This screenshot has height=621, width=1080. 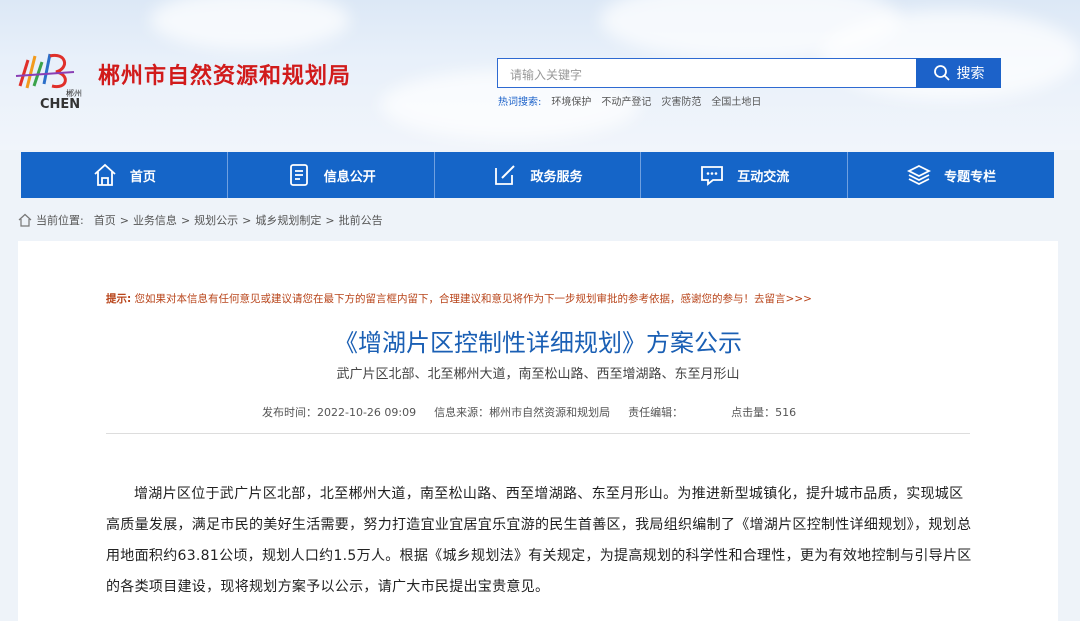 I want to click on nav-item-gov-service: 政务服务, so click(x=538, y=175).